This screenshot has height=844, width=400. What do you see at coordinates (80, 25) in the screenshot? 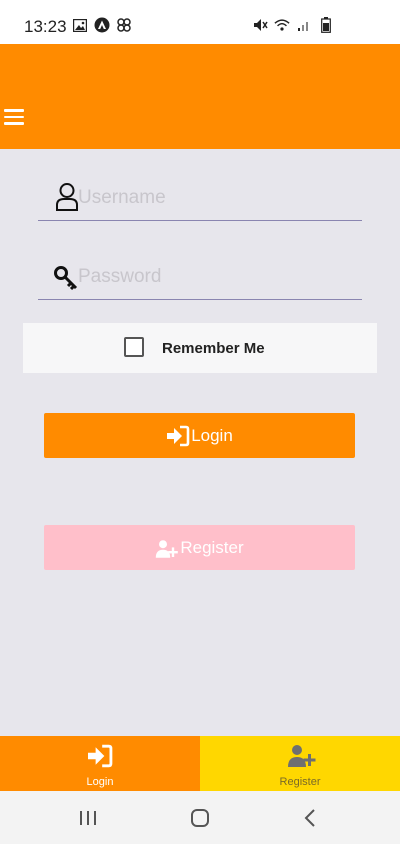
I see `image-icon` at bounding box center [80, 25].